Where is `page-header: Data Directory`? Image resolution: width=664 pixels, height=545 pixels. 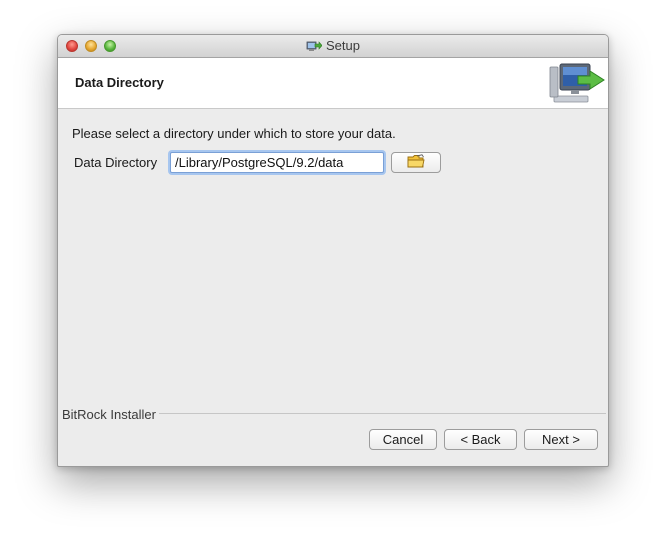
page-header: Data Directory is located at coordinates (333, 83).